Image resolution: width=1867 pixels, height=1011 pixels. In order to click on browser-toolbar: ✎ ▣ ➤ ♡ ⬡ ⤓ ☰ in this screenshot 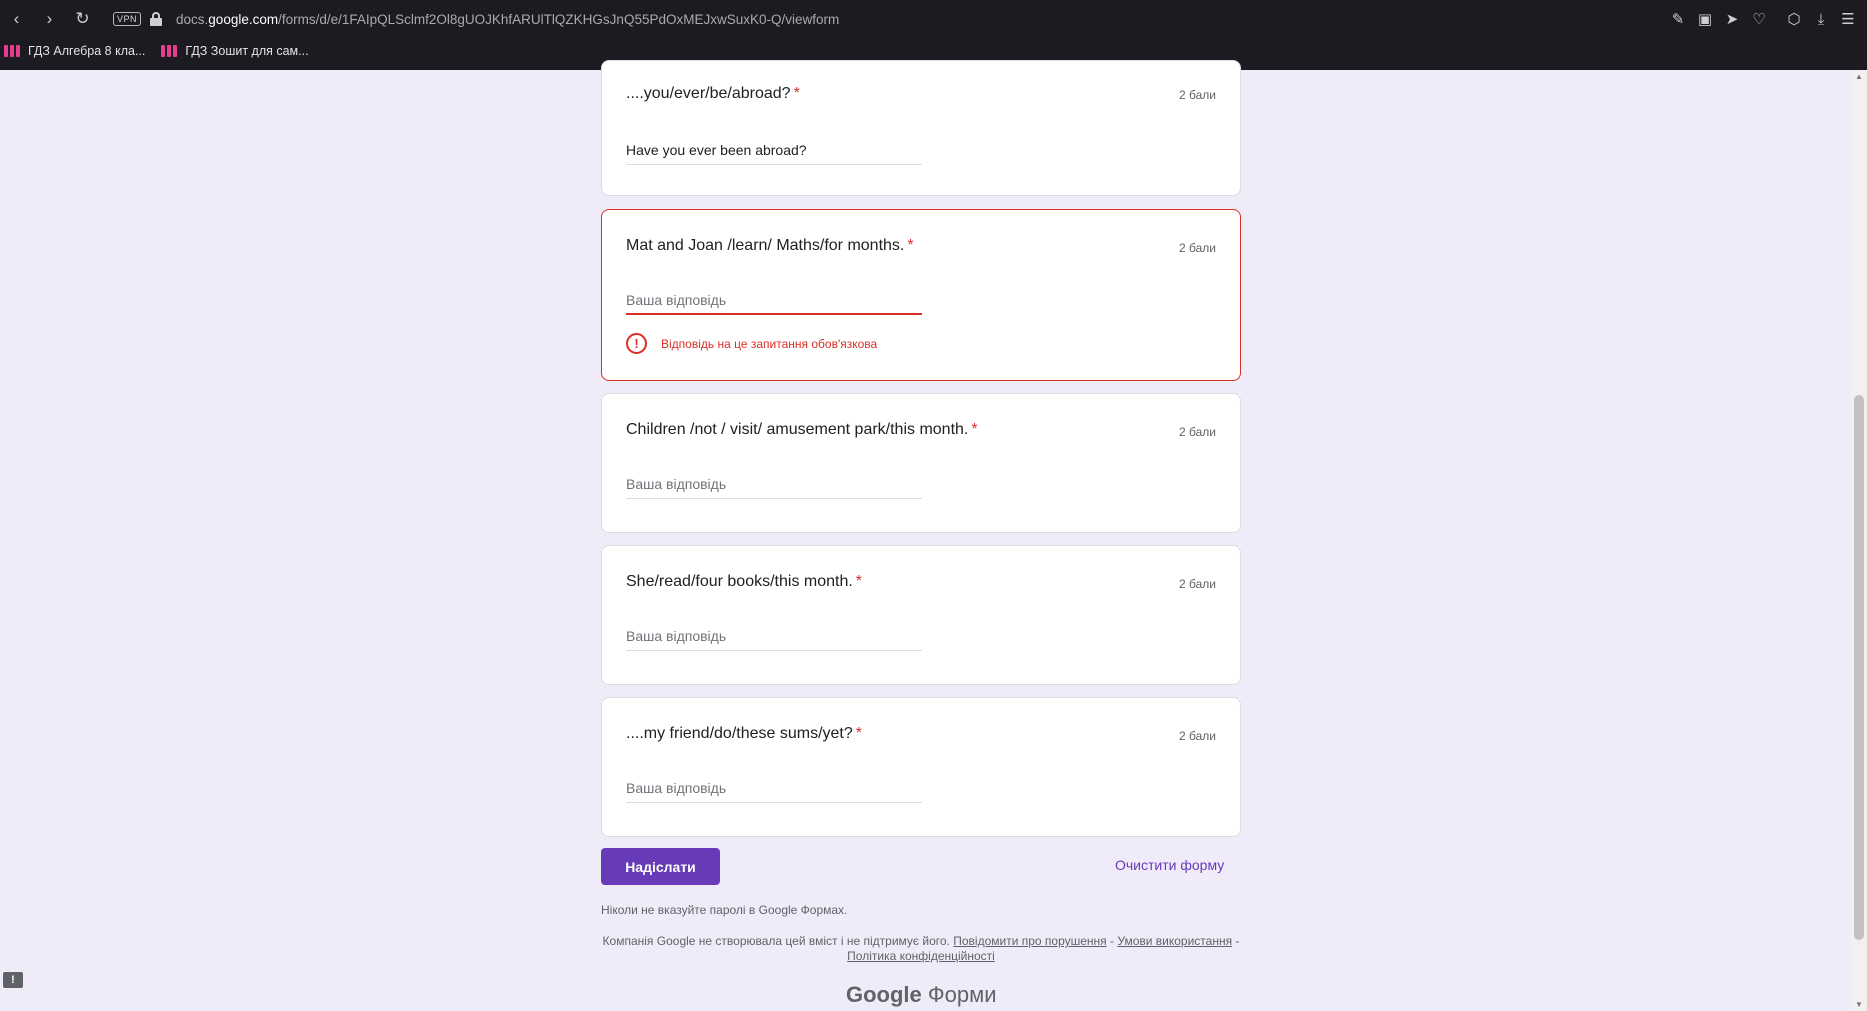, I will do `click(1762, 19)`.